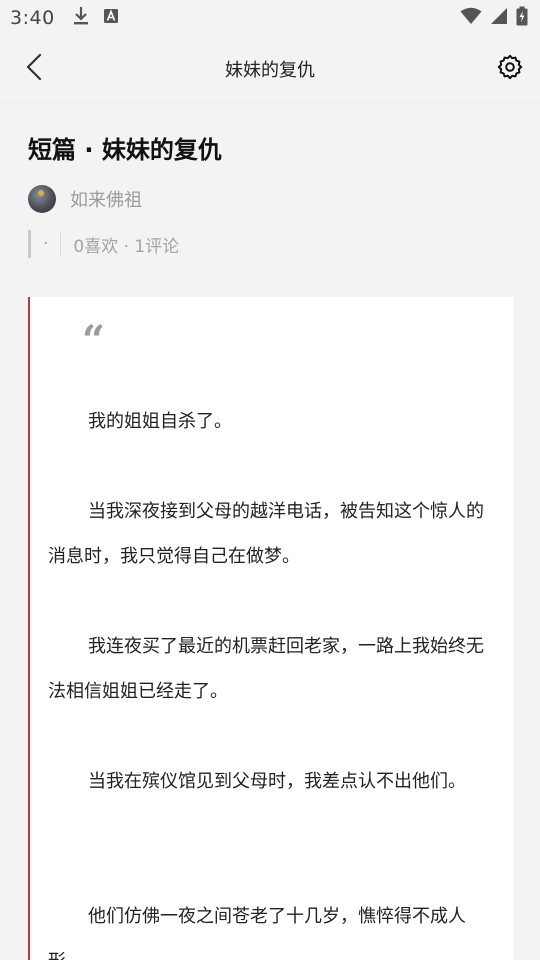 The width and height of the screenshot is (540, 960). Describe the element at coordinates (270, 244) in the screenshot. I see `stats-row: · 0喜欢 · 1评论` at that location.